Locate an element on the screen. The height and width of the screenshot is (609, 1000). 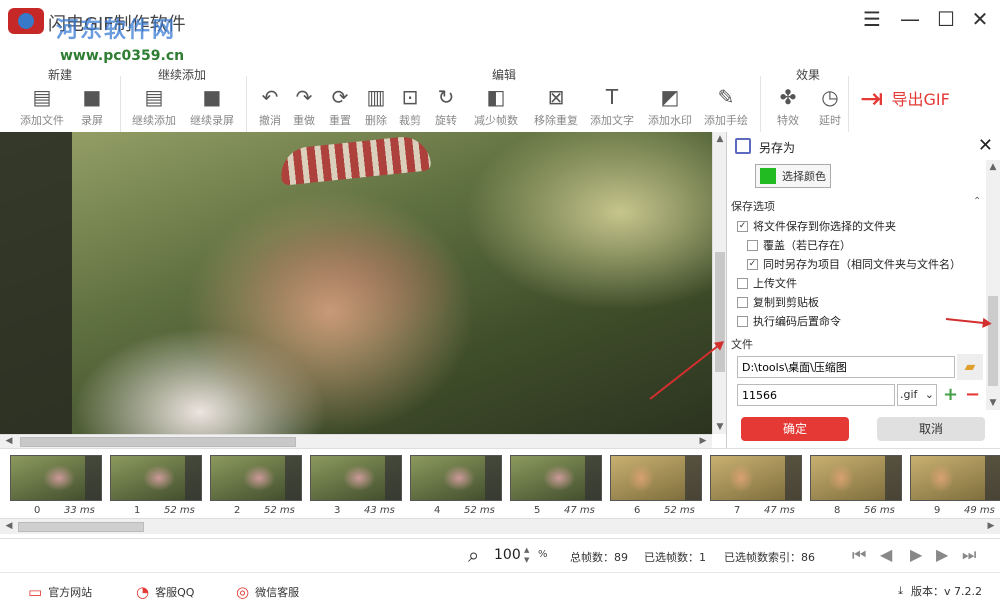
continue-record-button: ■ 继续录屏 is located at coordinates (212, 107).